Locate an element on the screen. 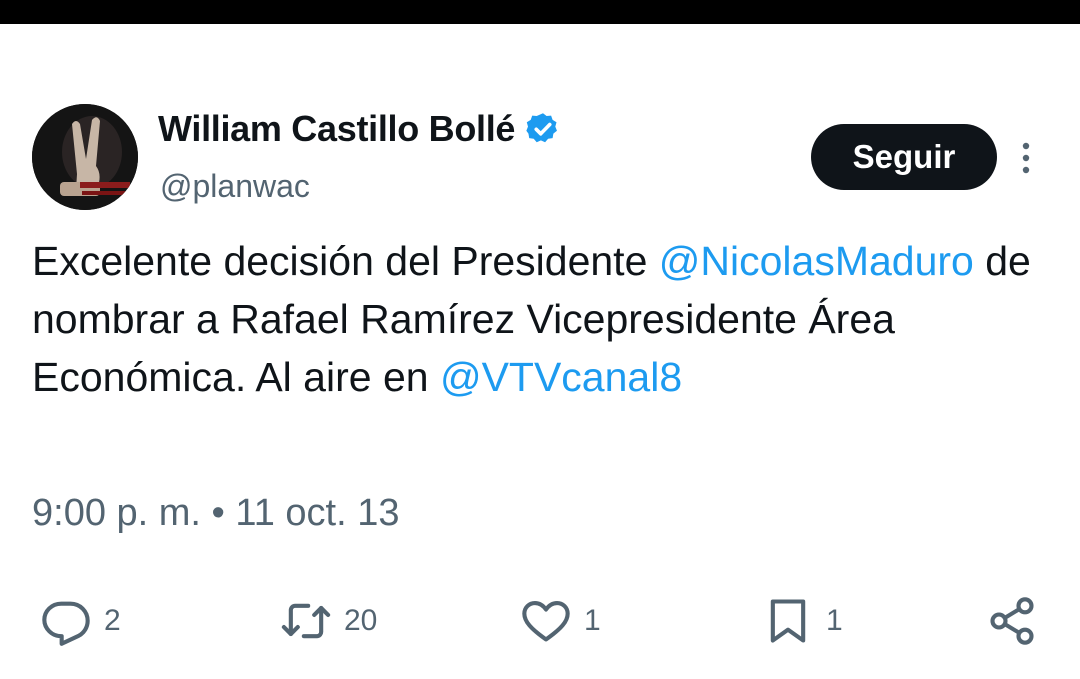 This screenshot has height=679, width=1080. user-handle: @planwac is located at coordinates (235, 186).